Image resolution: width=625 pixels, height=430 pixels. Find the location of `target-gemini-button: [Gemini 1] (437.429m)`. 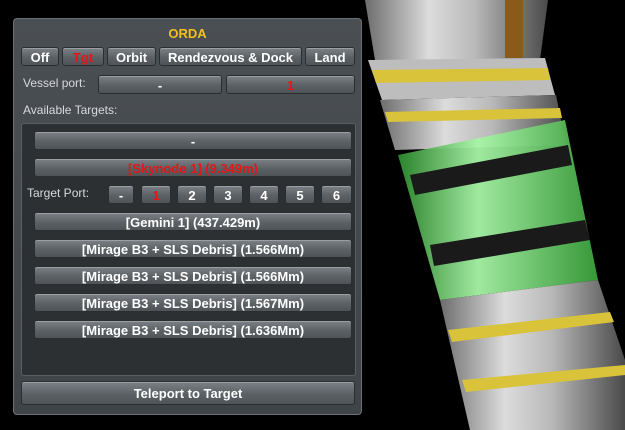

target-gemini-button: [Gemini 1] (437.429m) is located at coordinates (193, 221).